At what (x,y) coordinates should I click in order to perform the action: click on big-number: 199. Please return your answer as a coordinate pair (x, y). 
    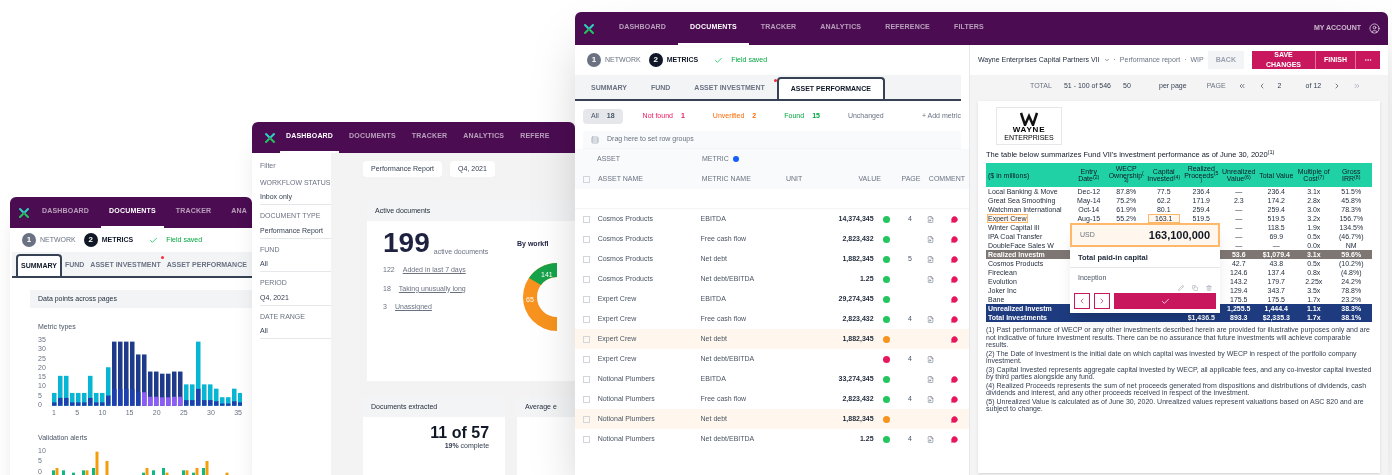
    Looking at the image, I should click on (406, 243).